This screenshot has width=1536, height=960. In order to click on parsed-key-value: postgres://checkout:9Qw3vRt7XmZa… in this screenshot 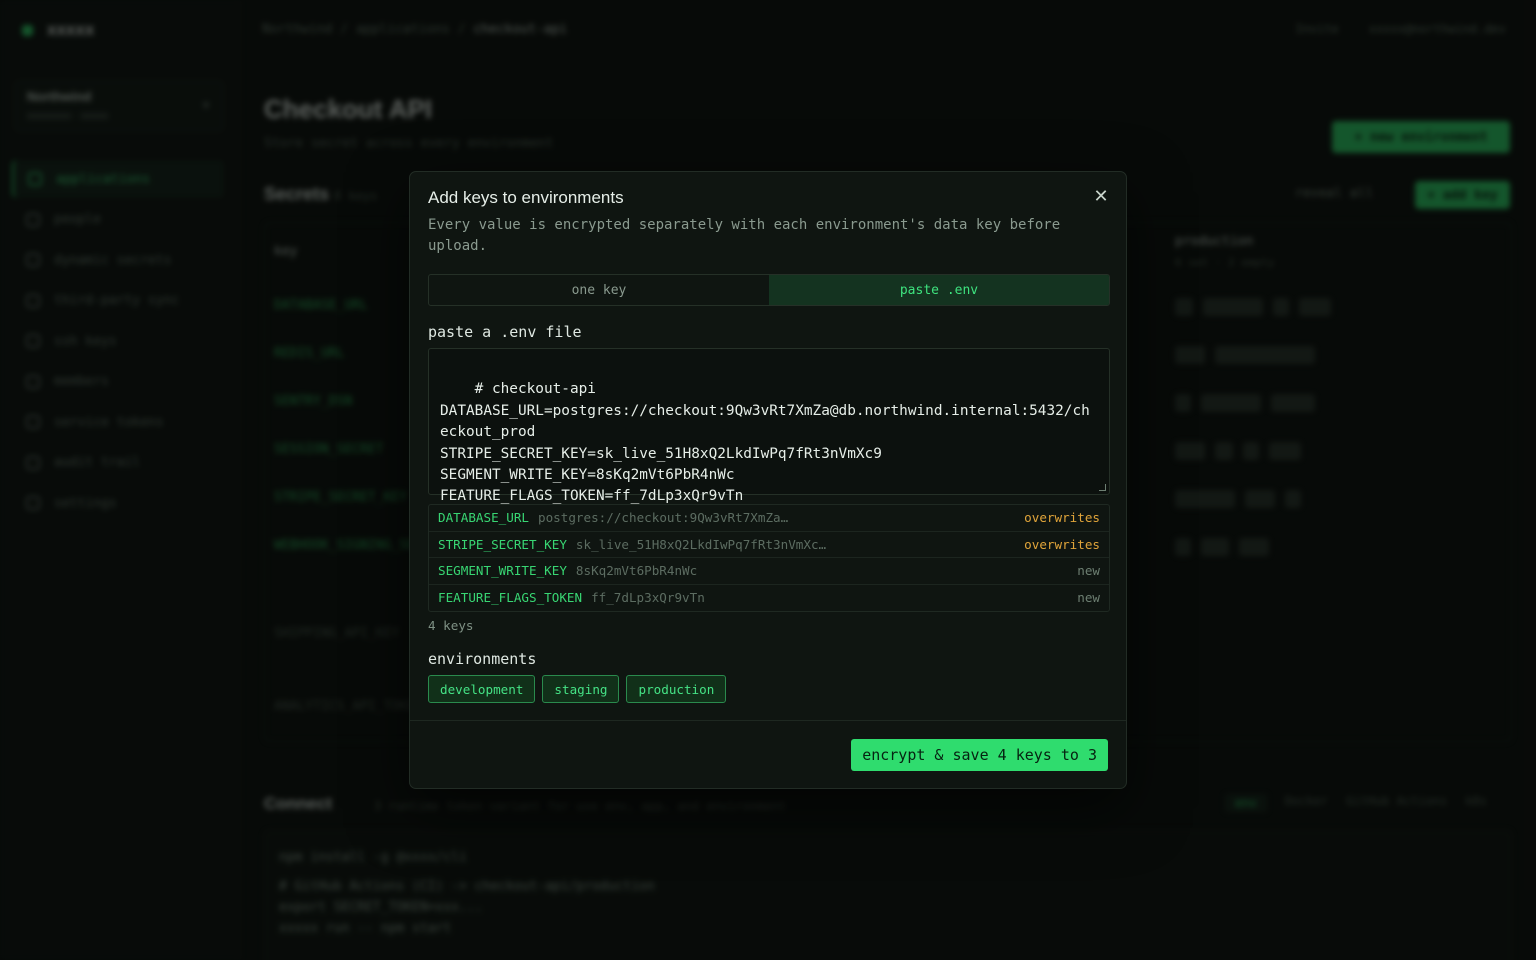, I will do `click(663, 518)`.